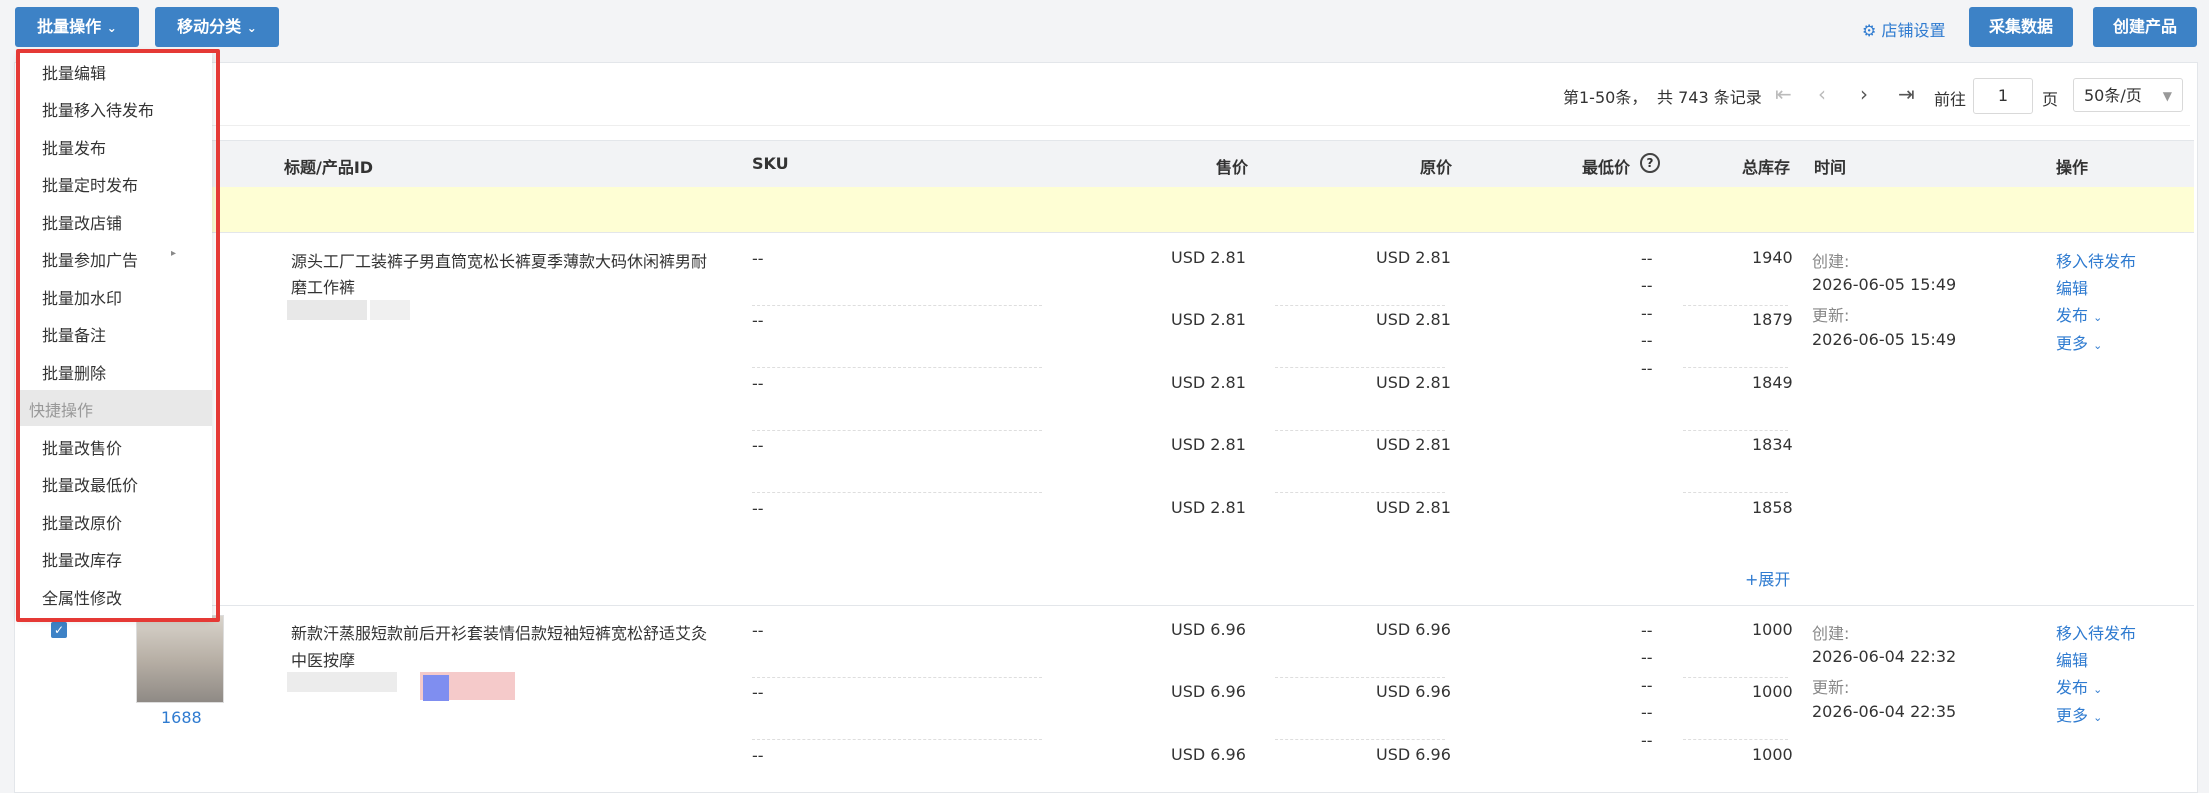 This screenshot has height=793, width=2209. I want to click on page-size-value: 50条/页, so click(2113, 95).